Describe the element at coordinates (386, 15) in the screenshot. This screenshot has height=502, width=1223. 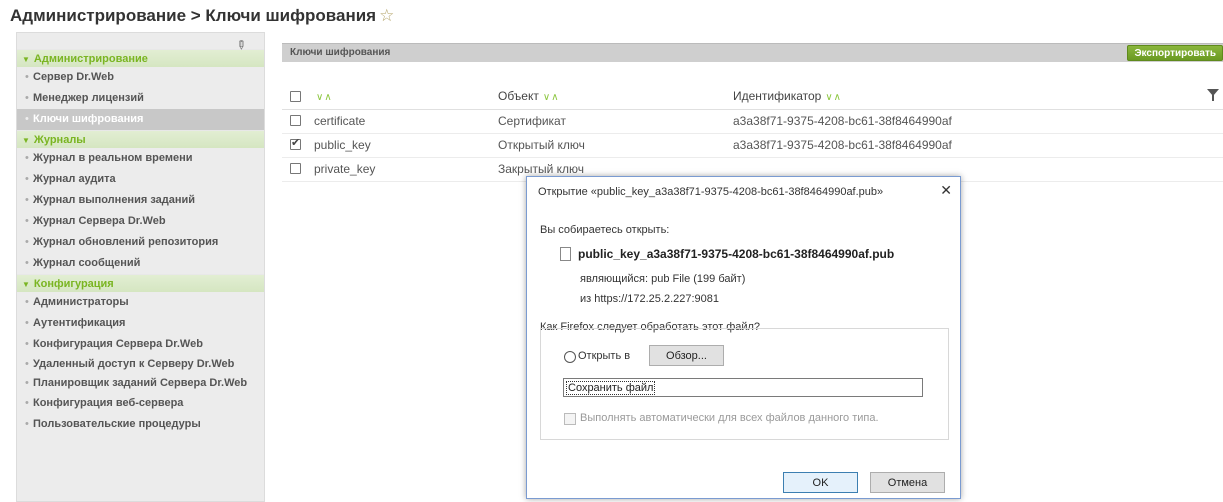
I see `favorite-star-icon: ☆` at that location.